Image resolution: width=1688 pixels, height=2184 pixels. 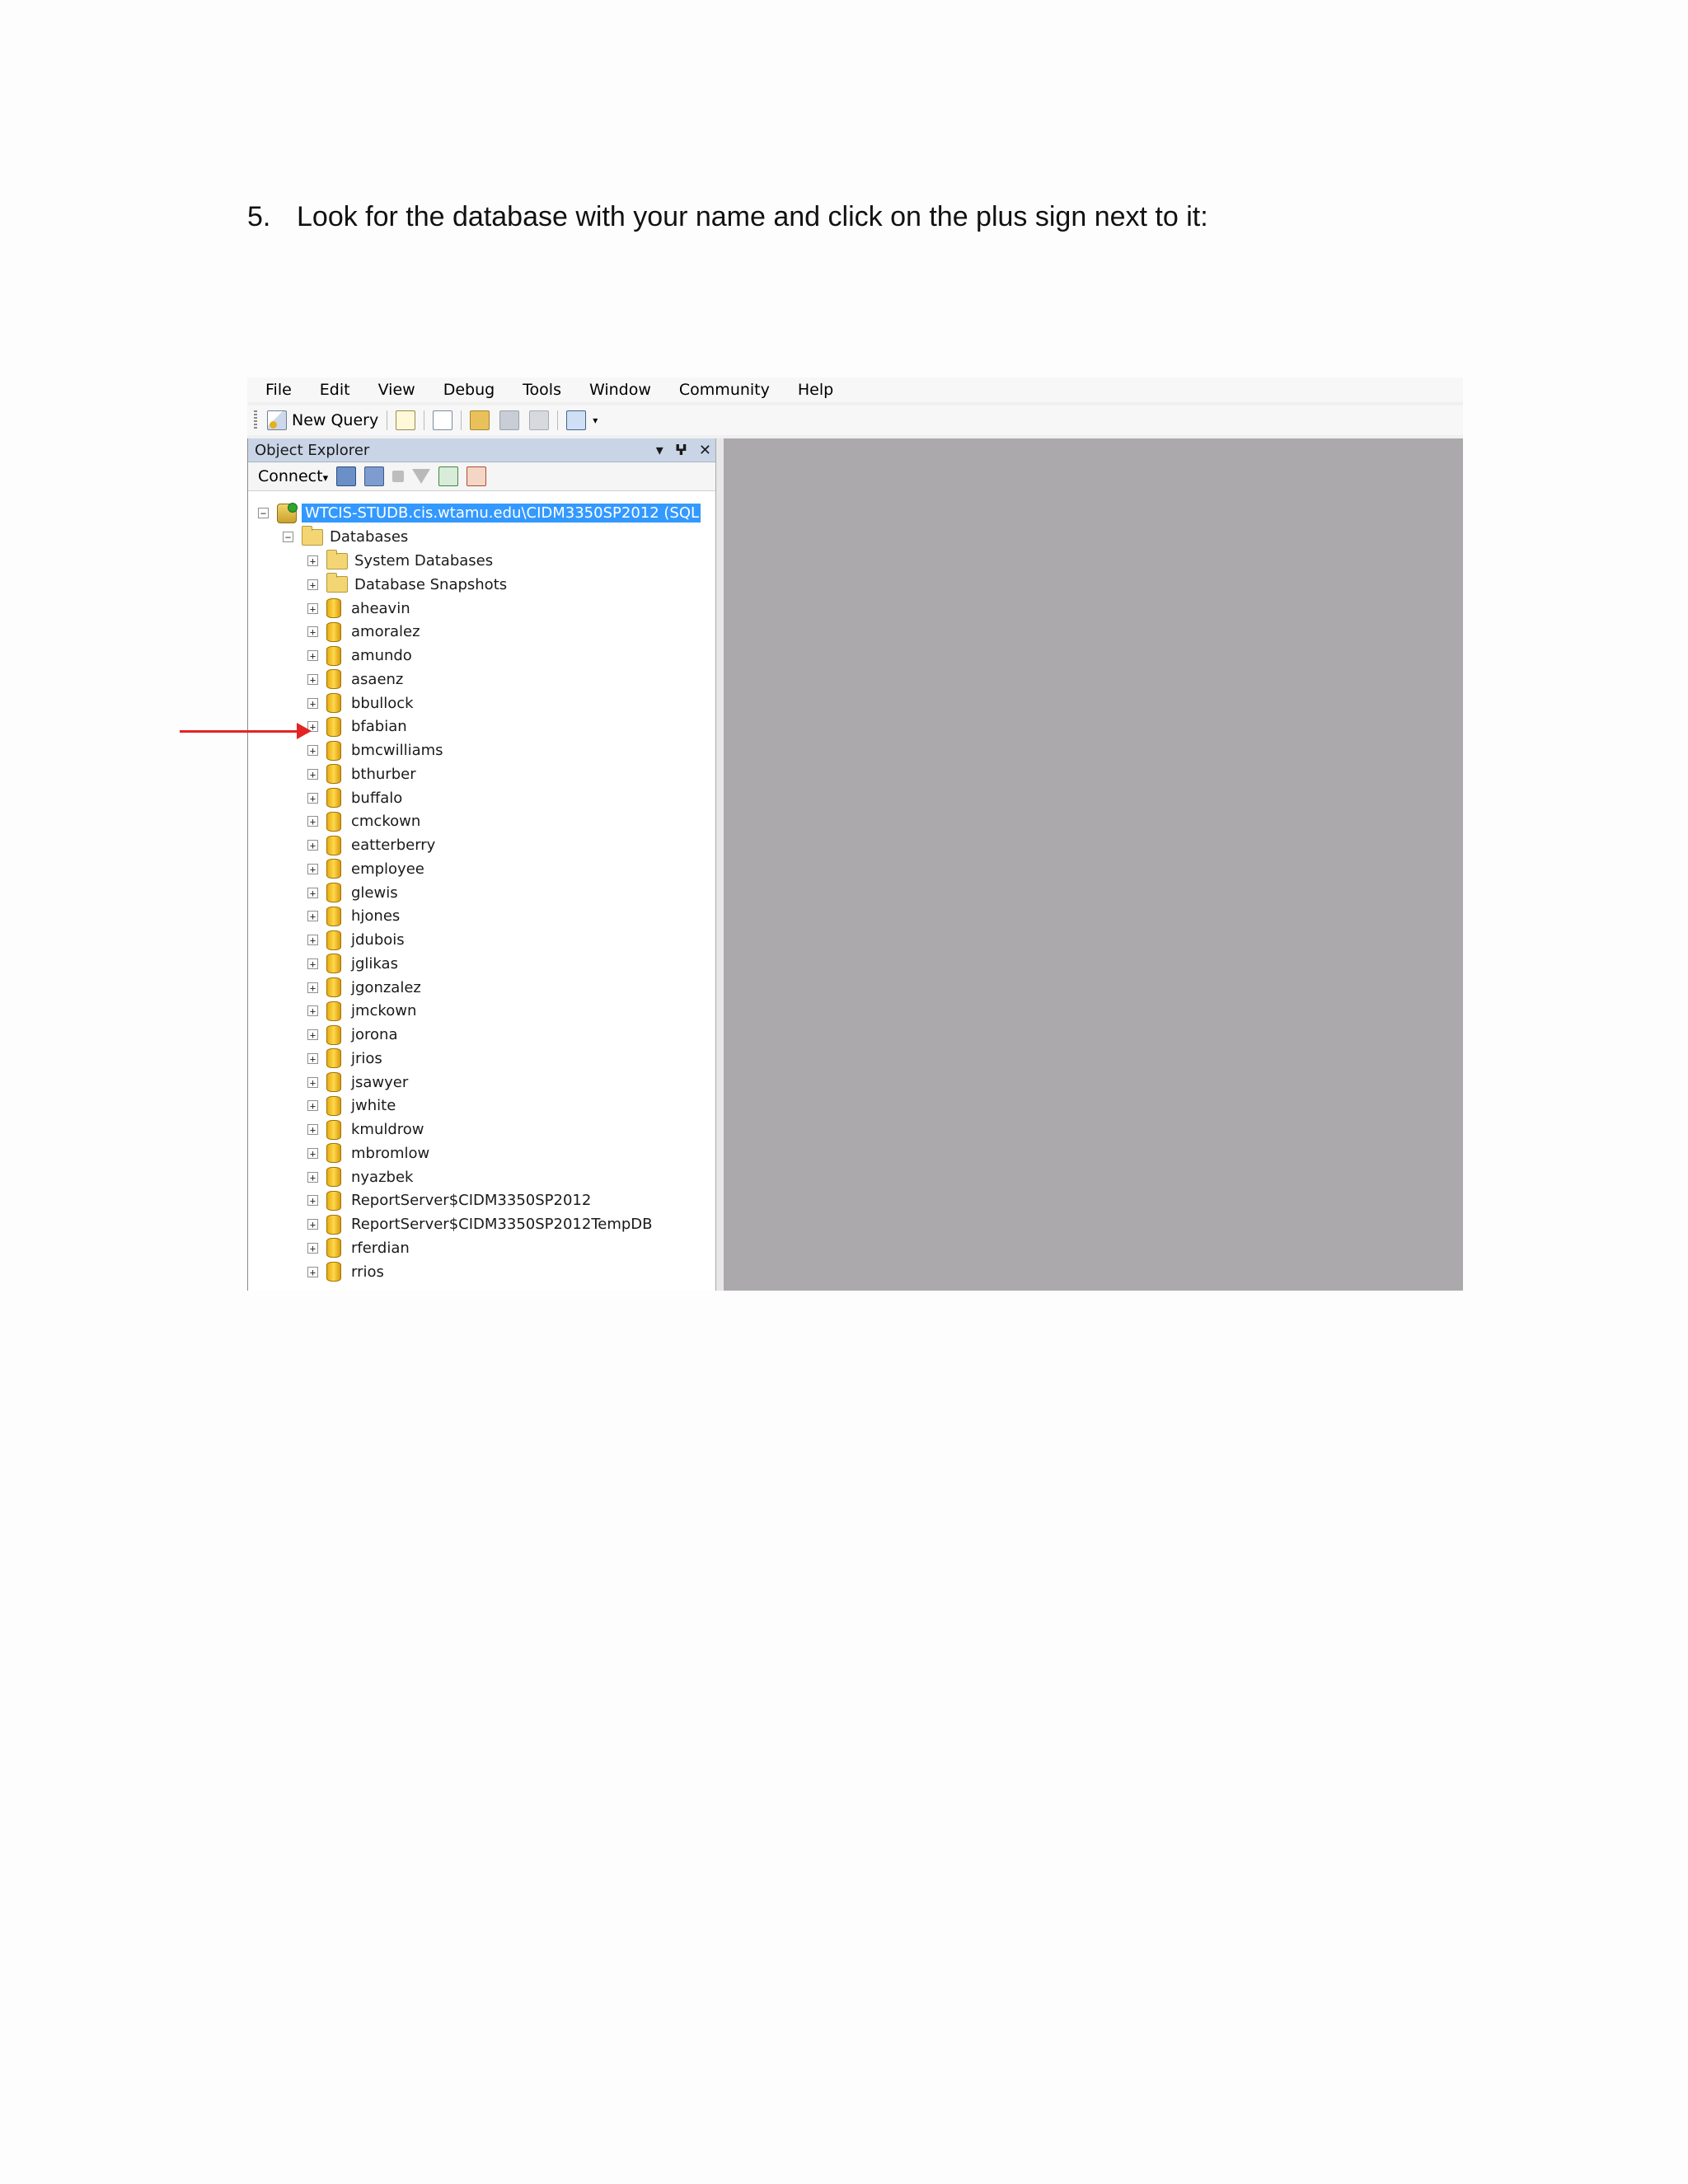 What do you see at coordinates (344, 1059) in the screenshot?
I see `tree-node-database: + jrios` at bounding box center [344, 1059].